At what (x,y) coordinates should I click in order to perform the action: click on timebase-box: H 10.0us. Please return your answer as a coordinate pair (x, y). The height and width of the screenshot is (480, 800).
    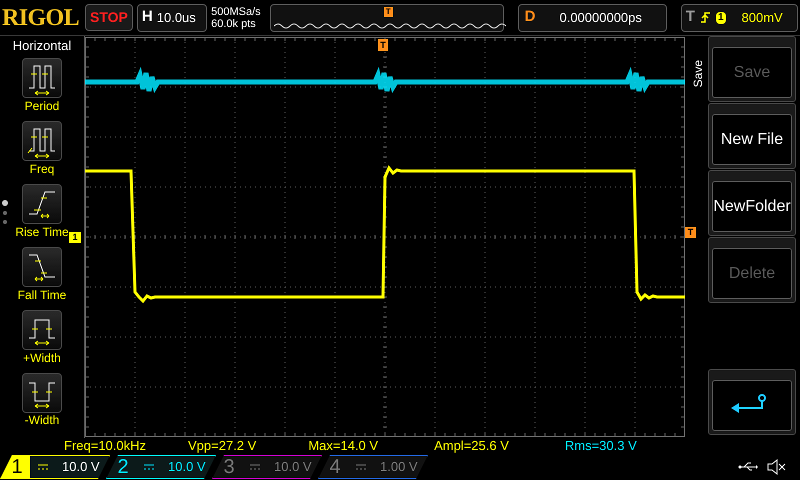
    Looking at the image, I should click on (172, 18).